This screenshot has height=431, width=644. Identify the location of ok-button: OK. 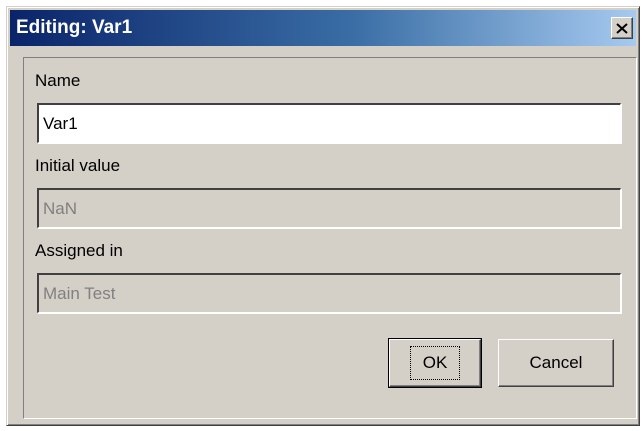
(435, 363).